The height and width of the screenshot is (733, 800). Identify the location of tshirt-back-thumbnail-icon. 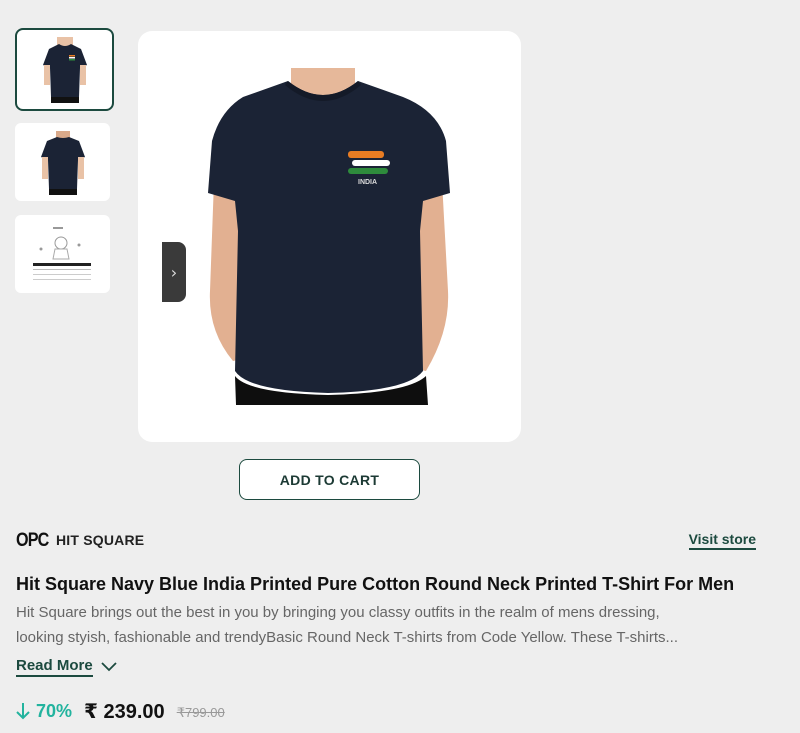
(62, 163).